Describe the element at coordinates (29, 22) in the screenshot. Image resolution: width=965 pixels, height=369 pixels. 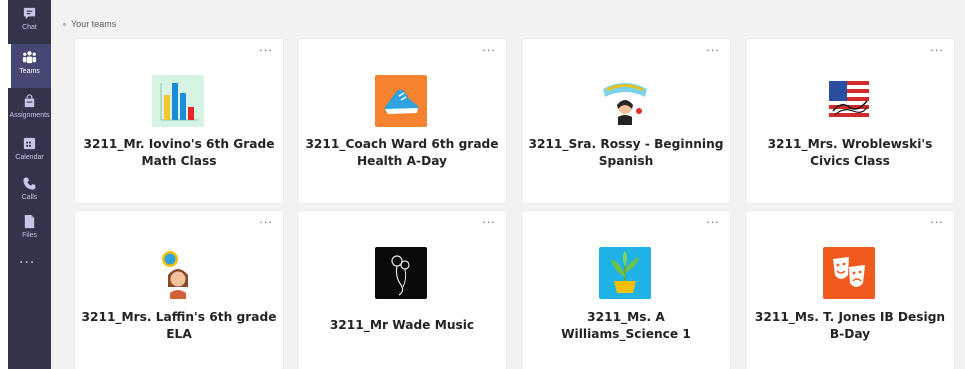
I see `nav-chat: Chat` at that location.